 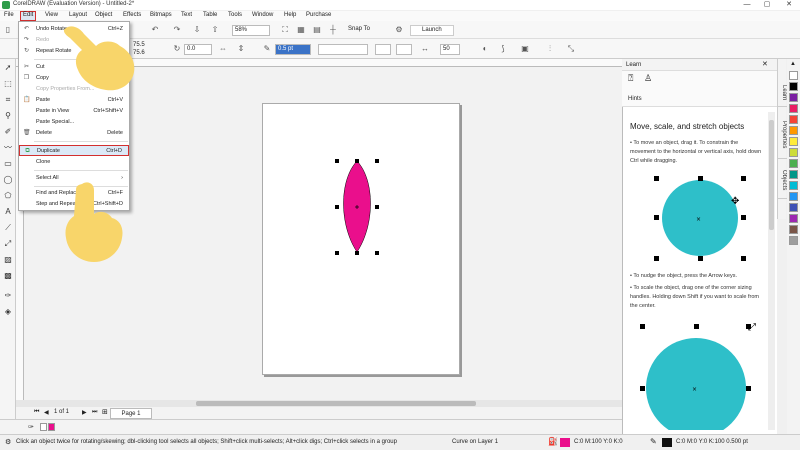 I want to click on horizontal-scrollbar, so click(x=319, y=403).